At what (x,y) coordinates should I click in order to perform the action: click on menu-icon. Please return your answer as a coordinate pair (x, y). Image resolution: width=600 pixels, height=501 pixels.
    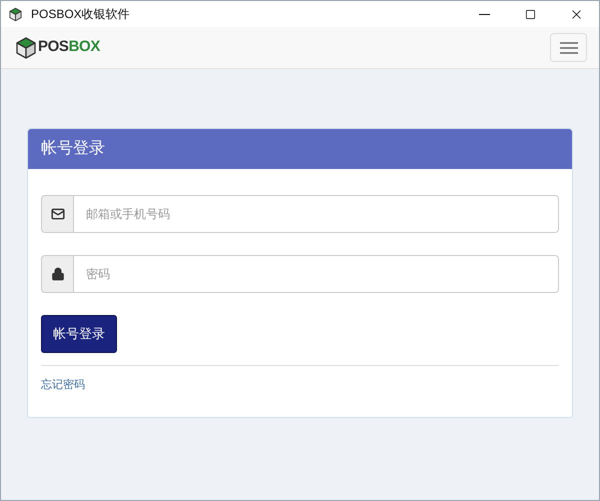
    Looking at the image, I should click on (569, 48).